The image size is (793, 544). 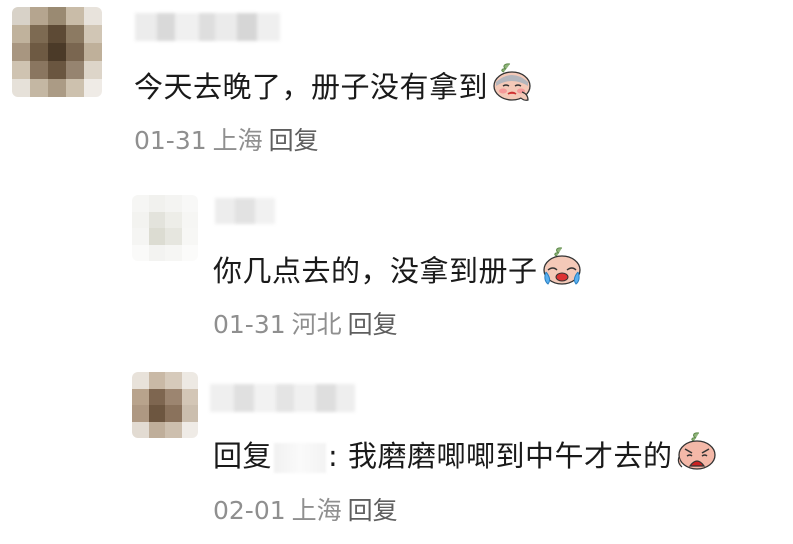 I want to click on anguished-face-icon, so click(x=697, y=455).